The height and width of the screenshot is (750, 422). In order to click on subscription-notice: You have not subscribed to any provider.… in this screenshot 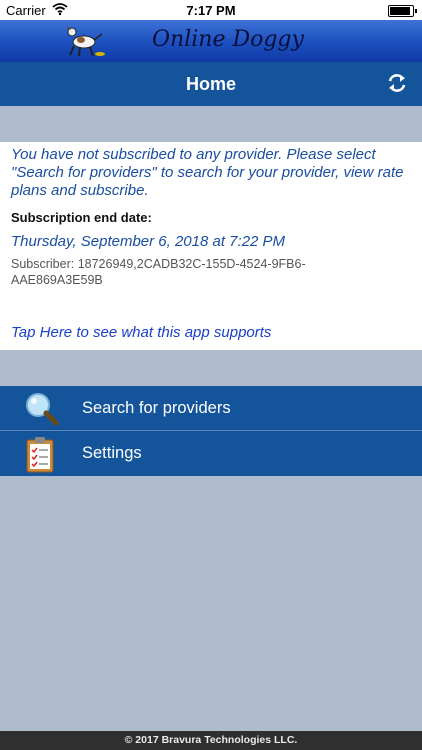, I will do `click(207, 172)`.